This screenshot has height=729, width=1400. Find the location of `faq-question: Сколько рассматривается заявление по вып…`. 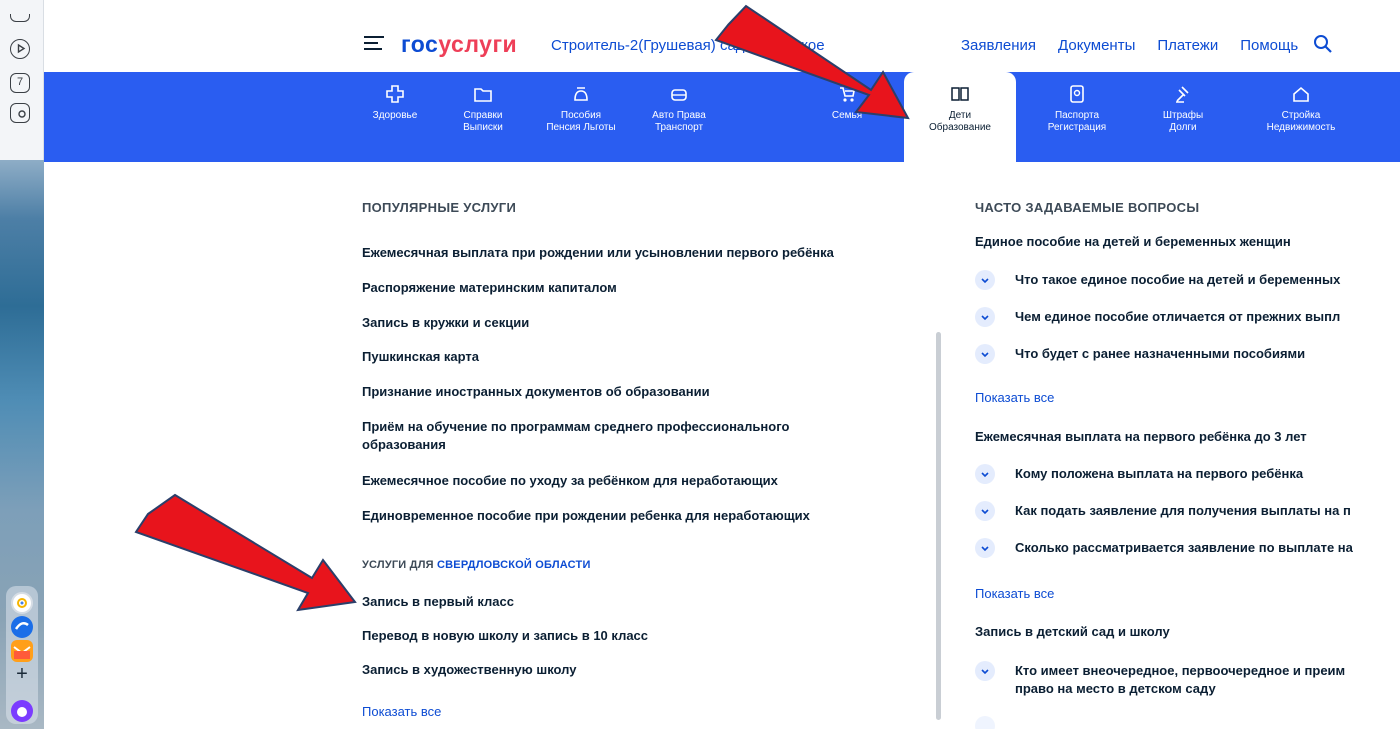

faq-question: Сколько рассматривается заявление по вып… is located at coordinates (1184, 548).